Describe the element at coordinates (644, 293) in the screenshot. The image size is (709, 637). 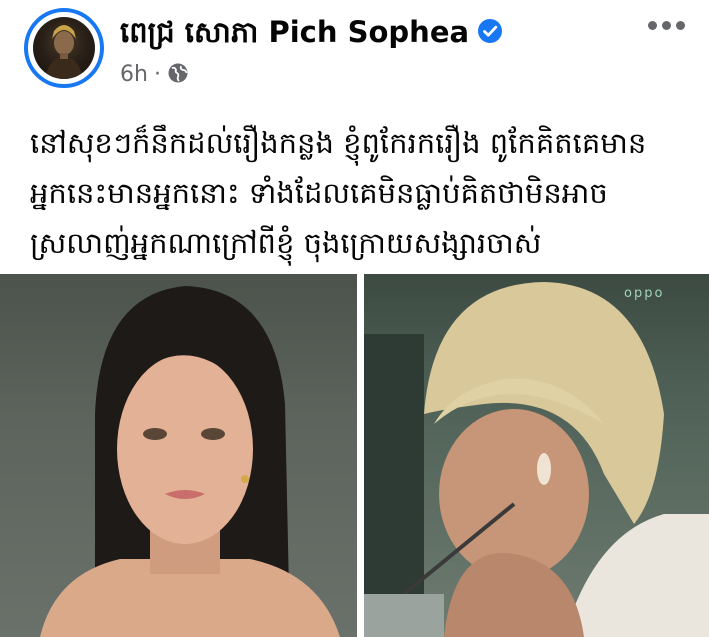
I see `oppo-watermark: oppo` at that location.